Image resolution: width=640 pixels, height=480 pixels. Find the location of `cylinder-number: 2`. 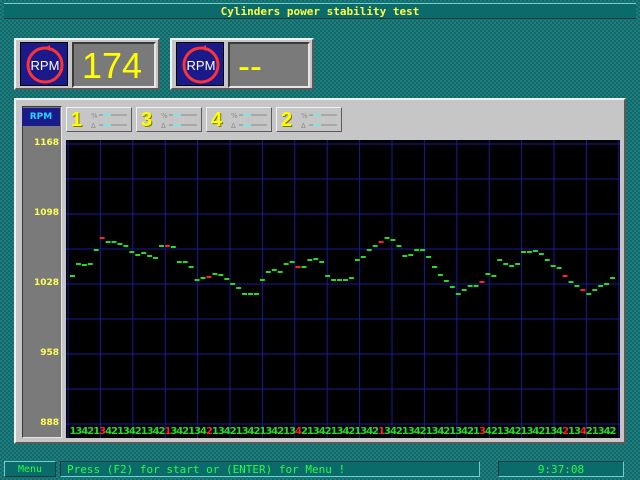

cylinder-number: 2 is located at coordinates (287, 120).